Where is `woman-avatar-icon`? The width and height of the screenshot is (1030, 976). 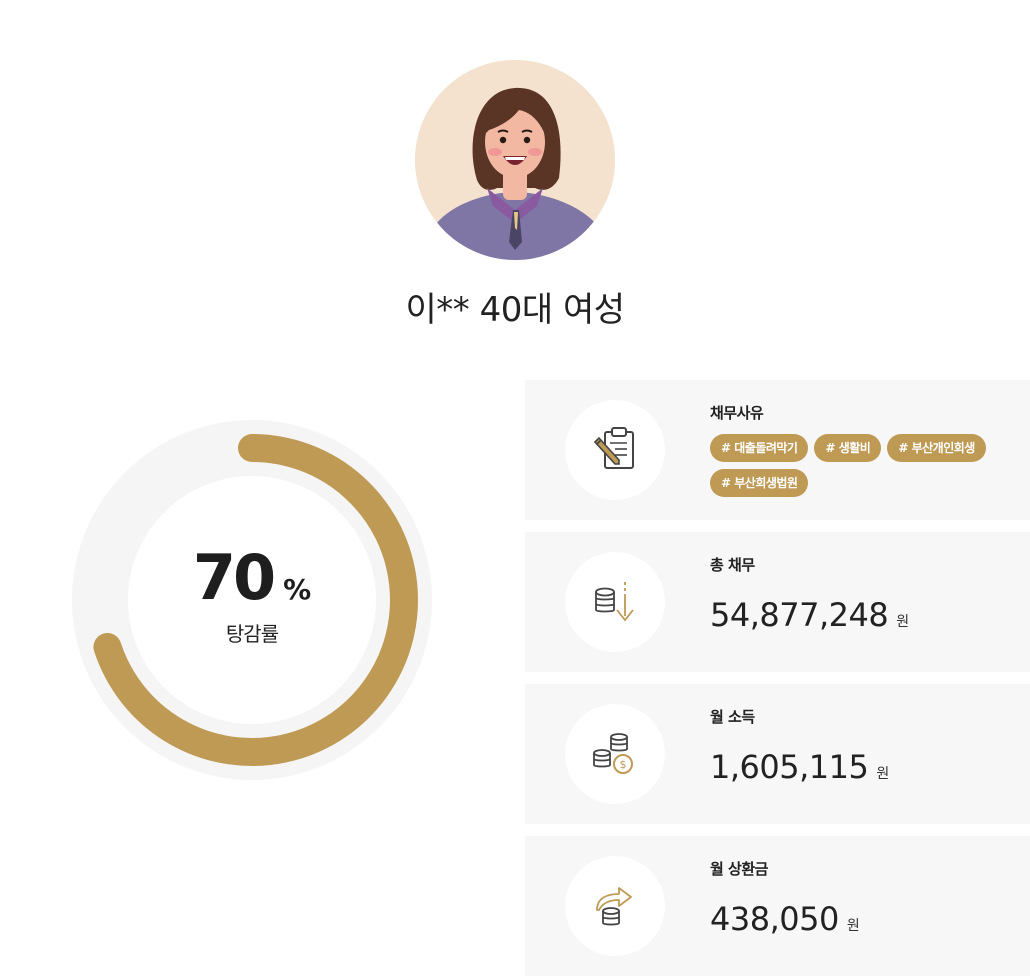 woman-avatar-icon is located at coordinates (515, 160).